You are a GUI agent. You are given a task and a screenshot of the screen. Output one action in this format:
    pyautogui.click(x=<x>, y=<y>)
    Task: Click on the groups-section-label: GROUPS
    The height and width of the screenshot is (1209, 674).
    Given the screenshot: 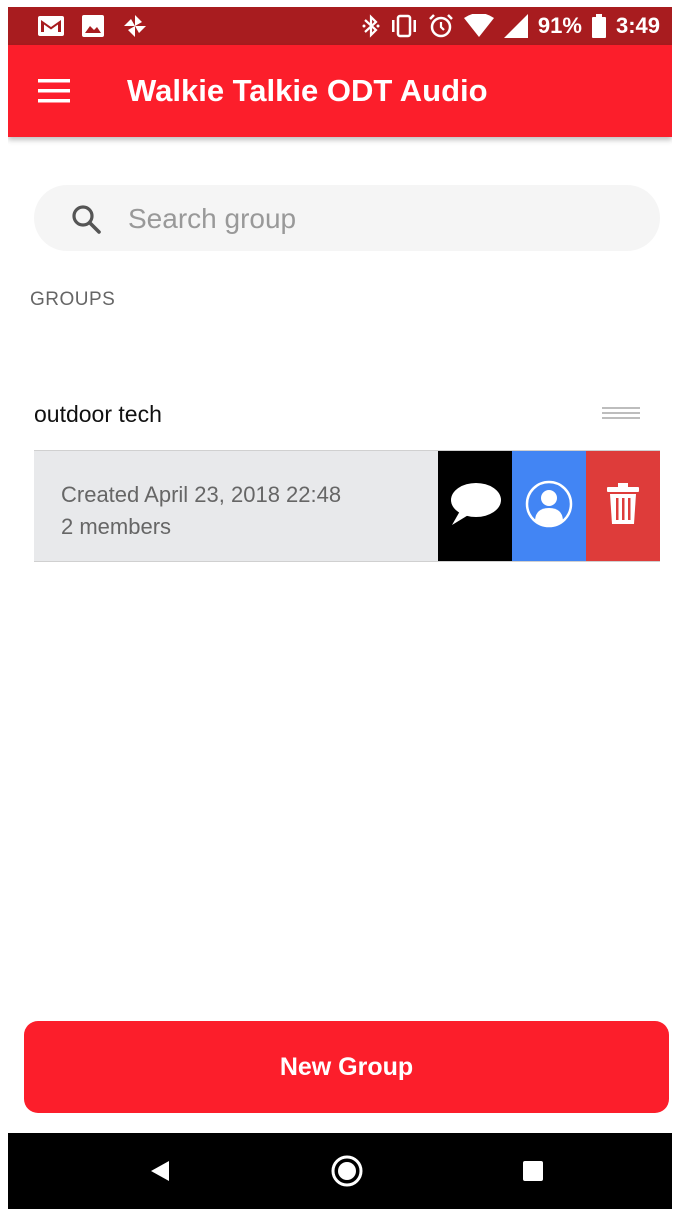 What is the action you would take?
    pyautogui.click(x=73, y=299)
    